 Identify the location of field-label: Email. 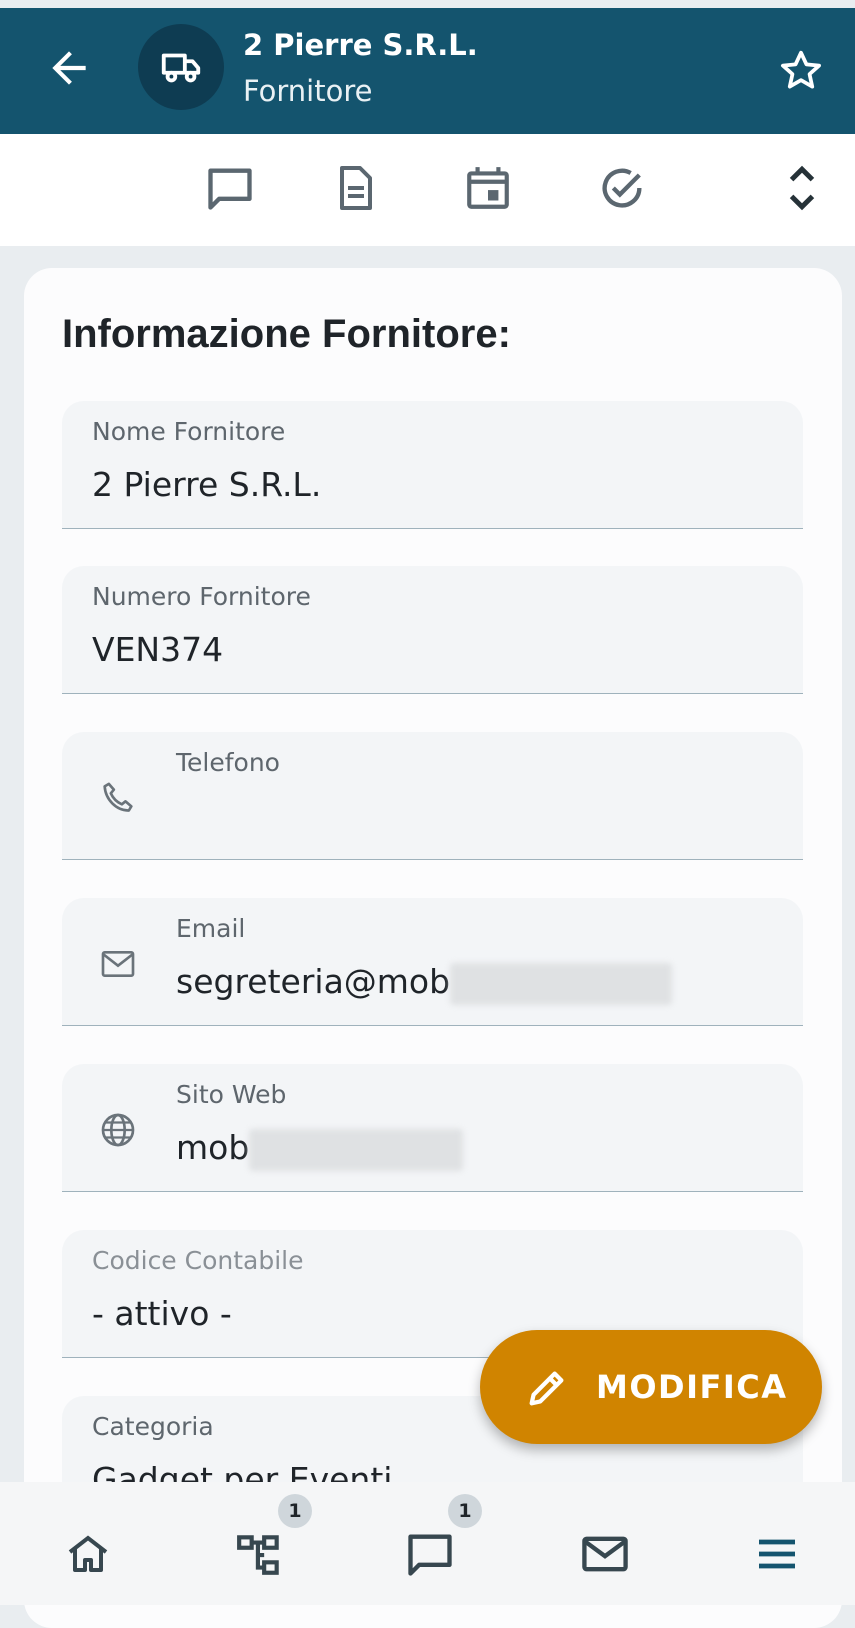
(211, 928).